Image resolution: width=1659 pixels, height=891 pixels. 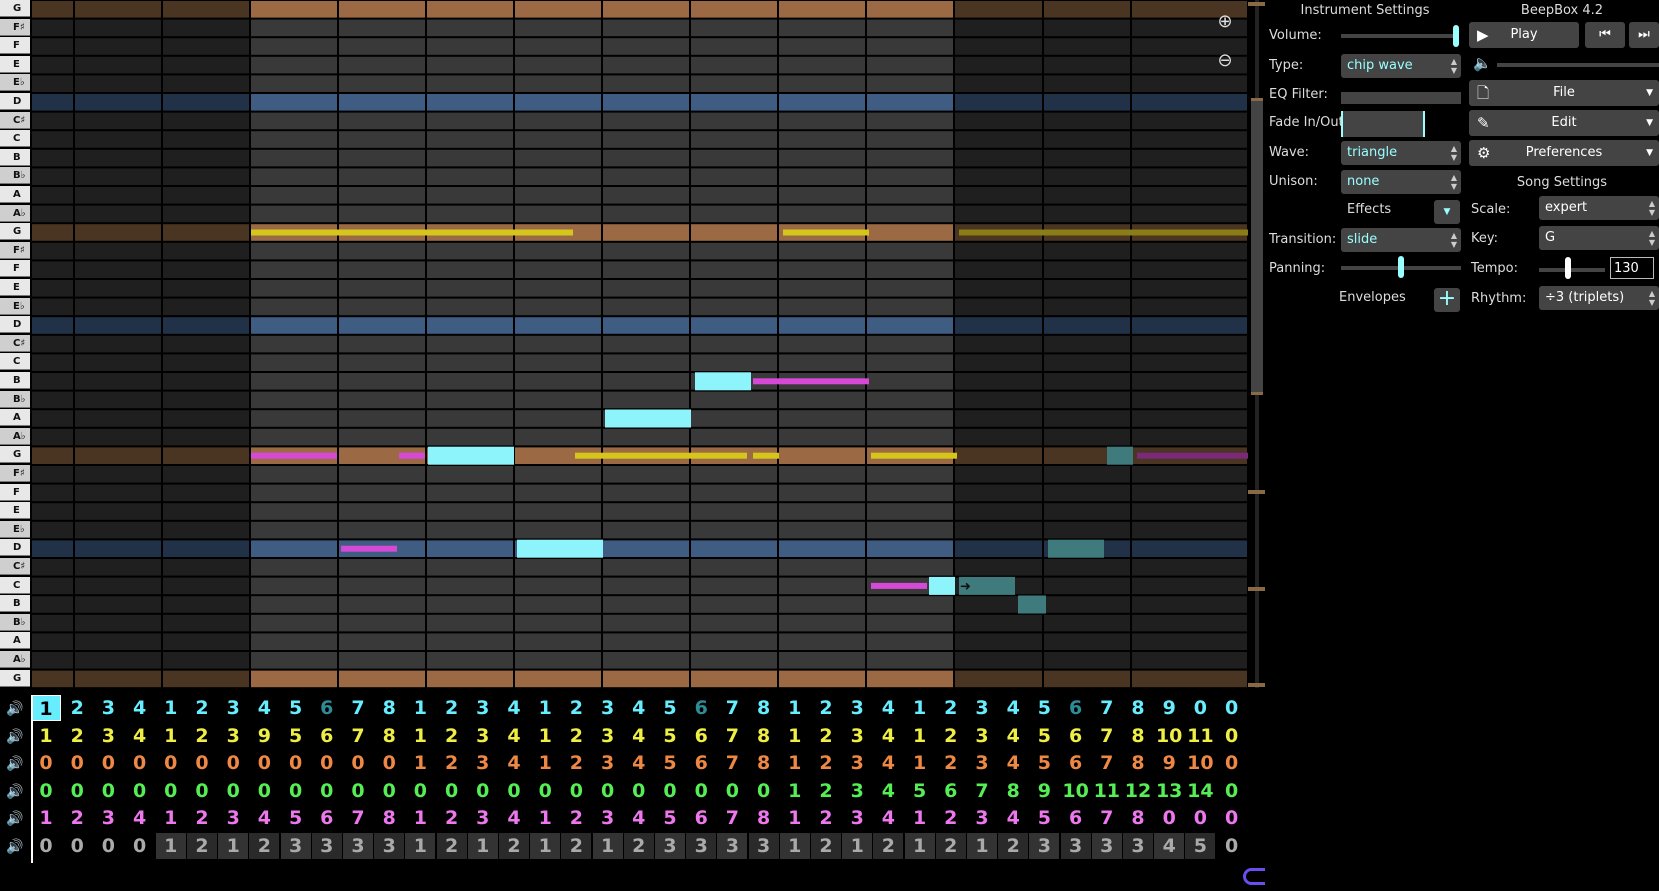 What do you see at coordinates (1564, 153) in the screenshot?
I see `preferences-menu-button: ⚙ Preferences ▼` at bounding box center [1564, 153].